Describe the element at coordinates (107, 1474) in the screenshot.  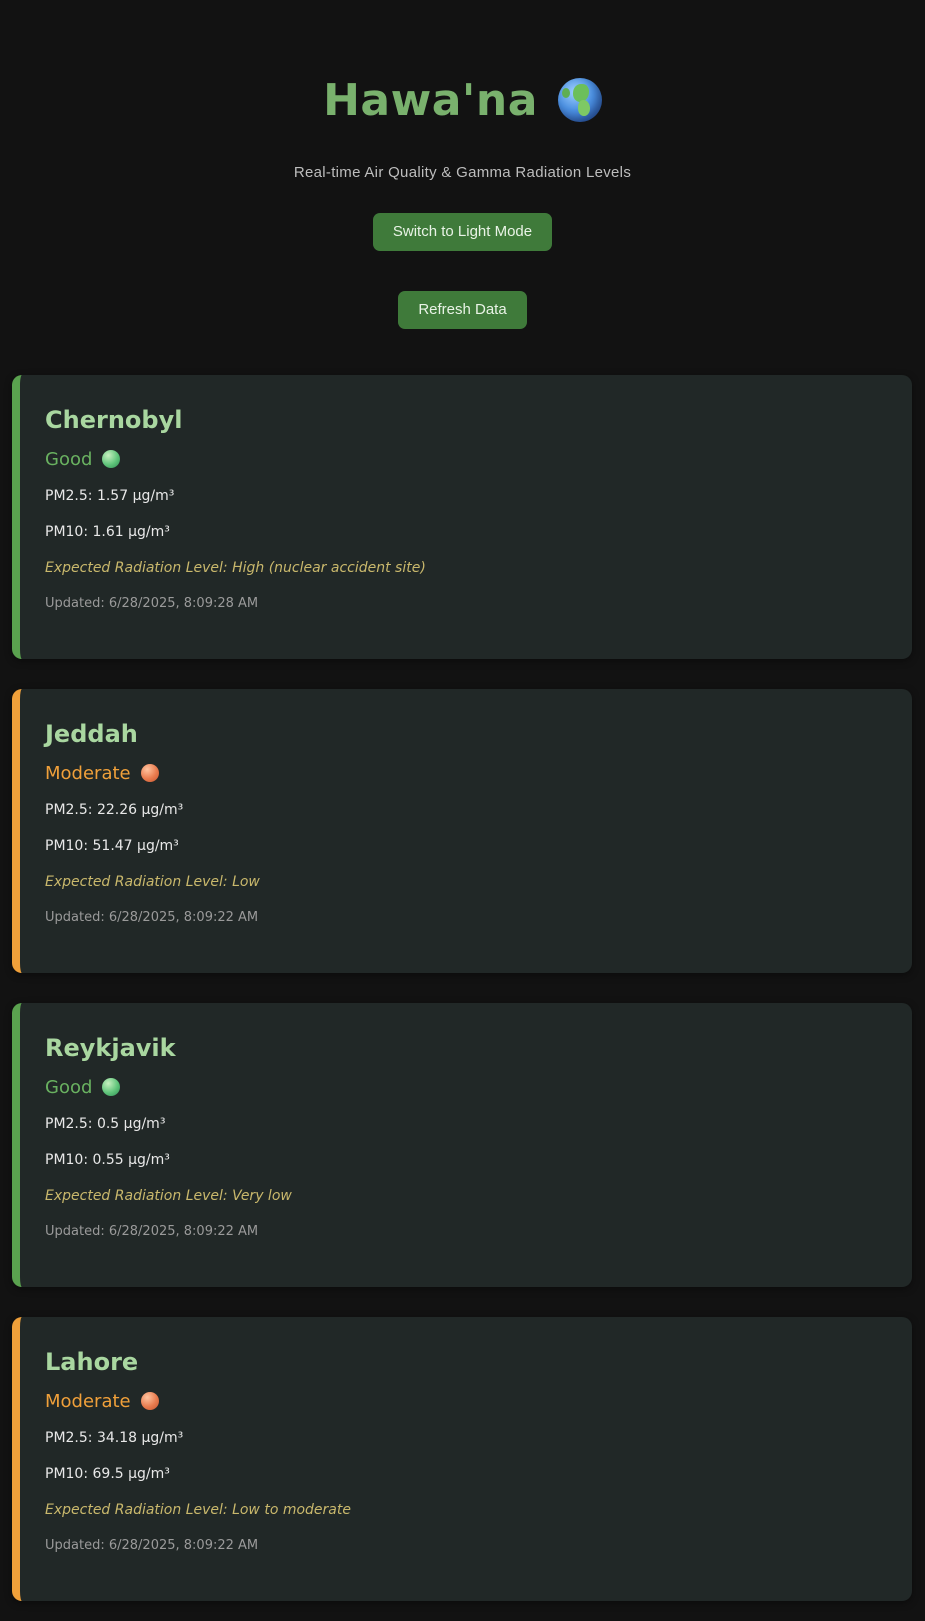
I see `pm10-reading: PM10: 69.5 µg/m³` at that location.